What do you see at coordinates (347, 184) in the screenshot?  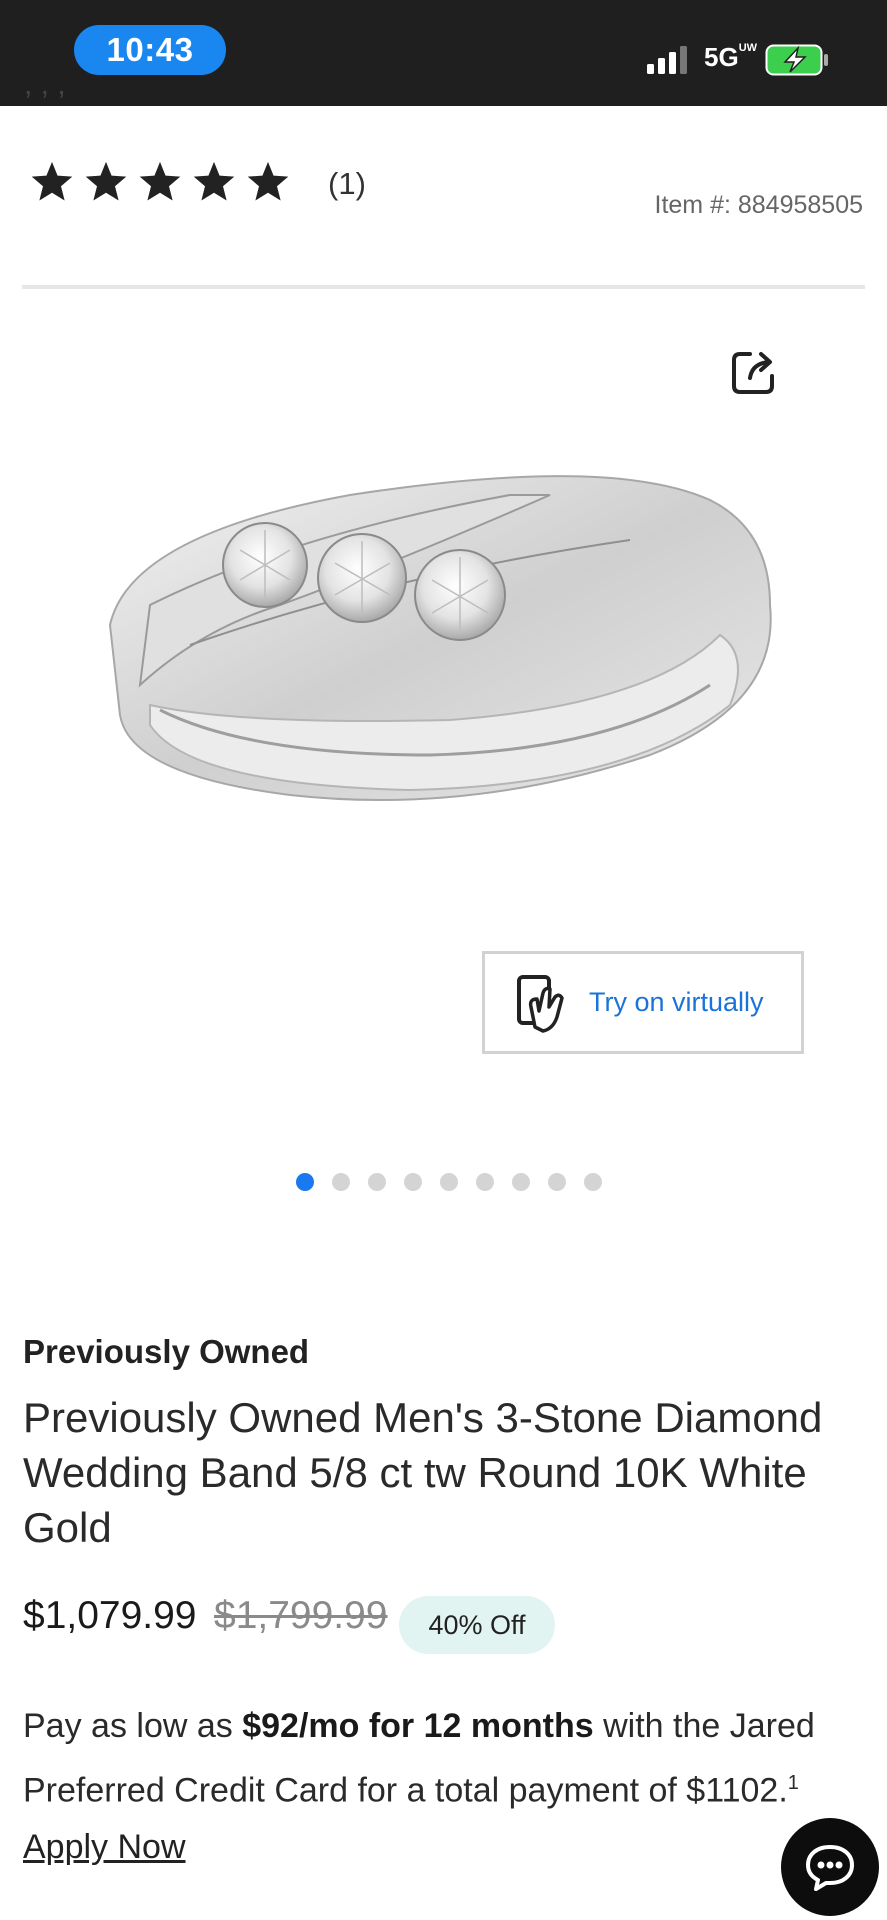 I see `review-count: (1)` at bounding box center [347, 184].